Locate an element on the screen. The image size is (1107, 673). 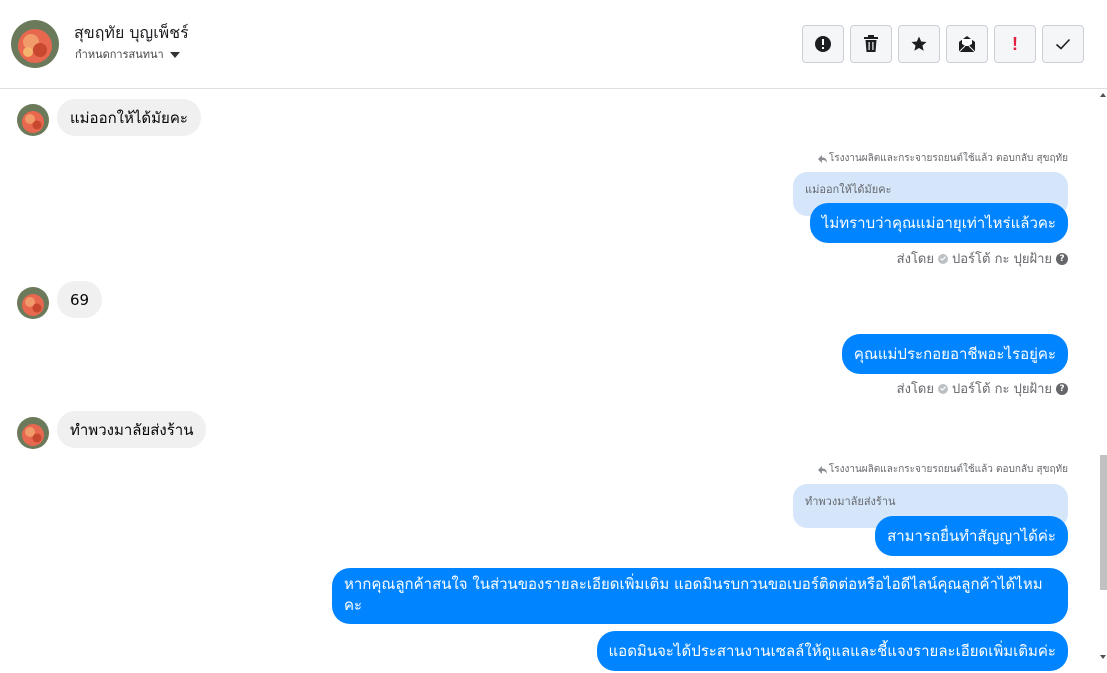
conversation-settings-label: กำหนดการสนทนา is located at coordinates (119, 54).